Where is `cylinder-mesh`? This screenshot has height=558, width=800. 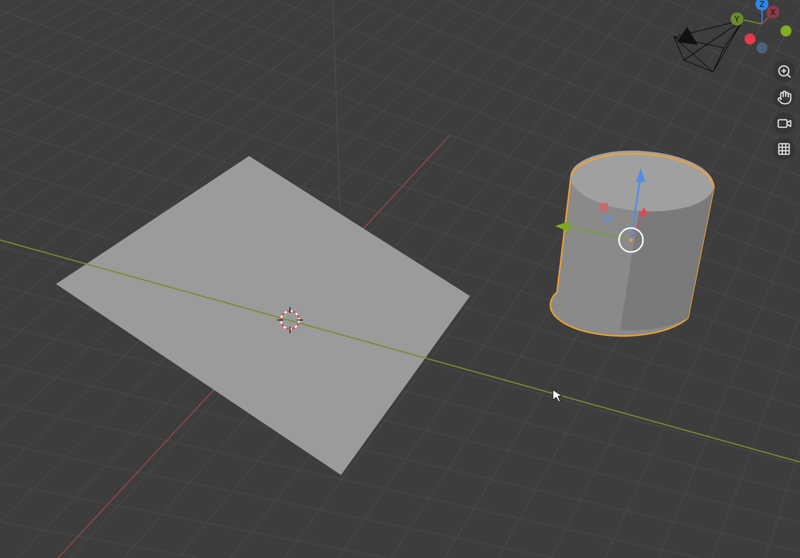
cylinder-mesh is located at coordinates (632, 243).